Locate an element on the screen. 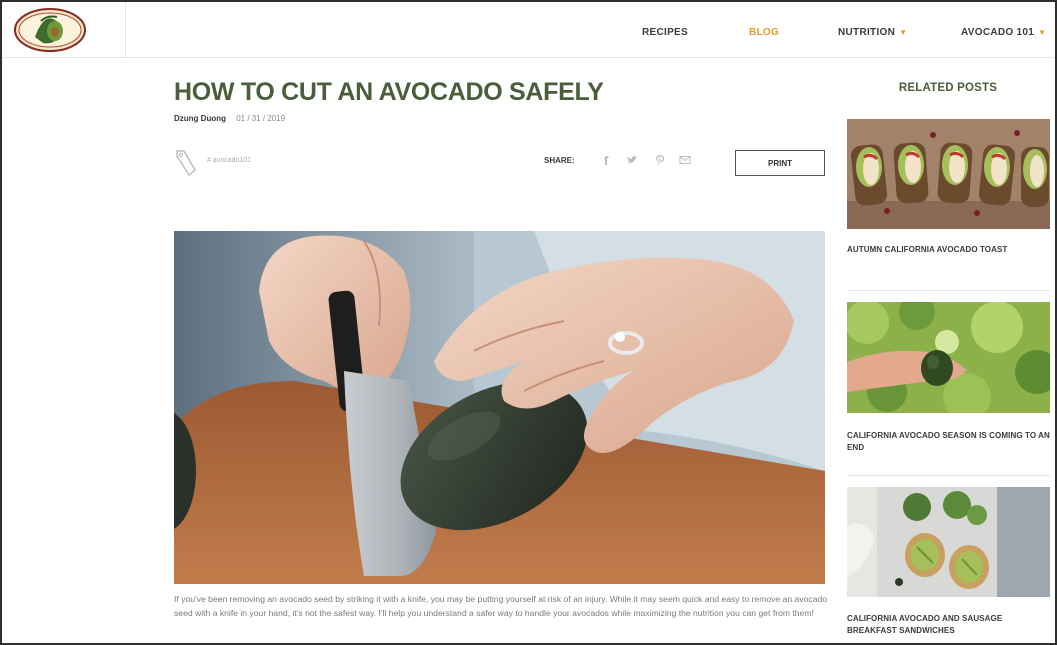  nav-nutrition: NUTRITION ▼ is located at coordinates (872, 32).